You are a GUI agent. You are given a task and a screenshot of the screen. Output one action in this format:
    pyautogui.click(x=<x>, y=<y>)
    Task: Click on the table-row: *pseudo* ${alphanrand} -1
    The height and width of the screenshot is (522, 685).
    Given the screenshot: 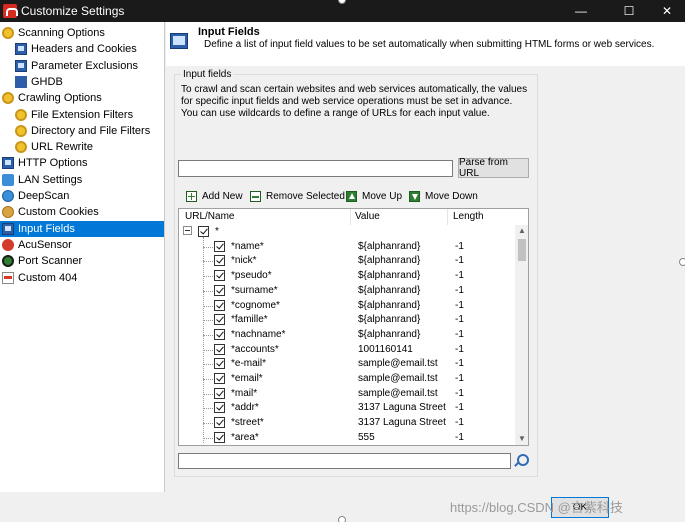 What is the action you would take?
    pyautogui.click(x=347, y=276)
    